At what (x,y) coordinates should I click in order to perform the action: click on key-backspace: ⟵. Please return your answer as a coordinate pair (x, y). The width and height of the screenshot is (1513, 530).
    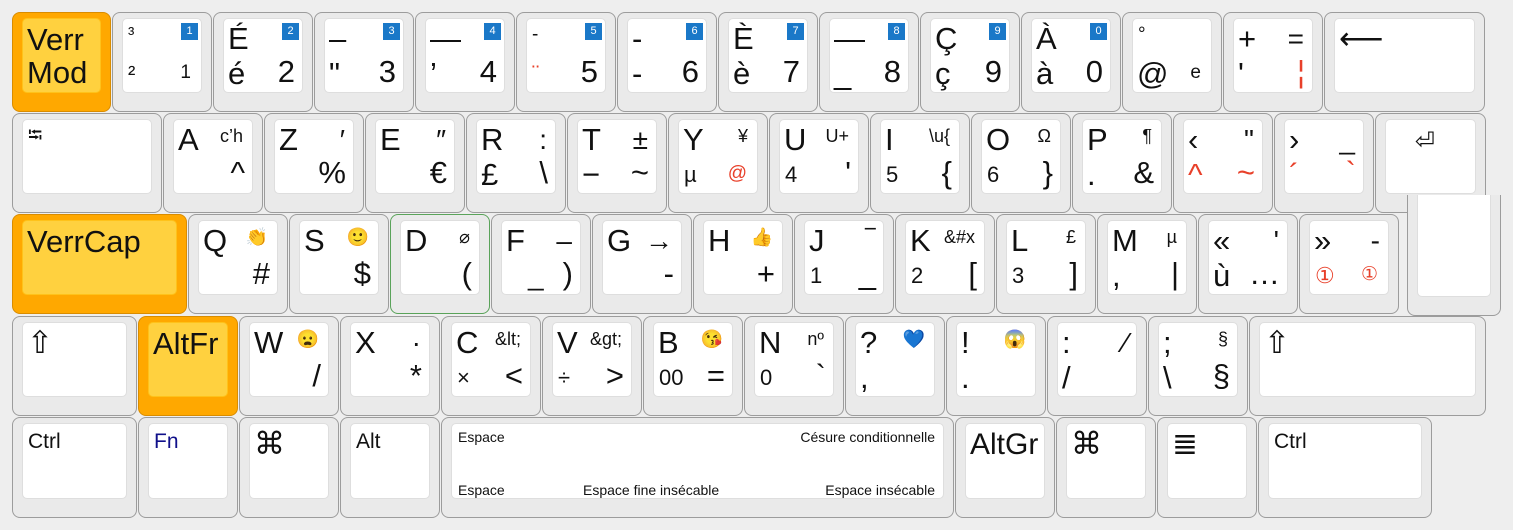
    Looking at the image, I should click on (1404, 62).